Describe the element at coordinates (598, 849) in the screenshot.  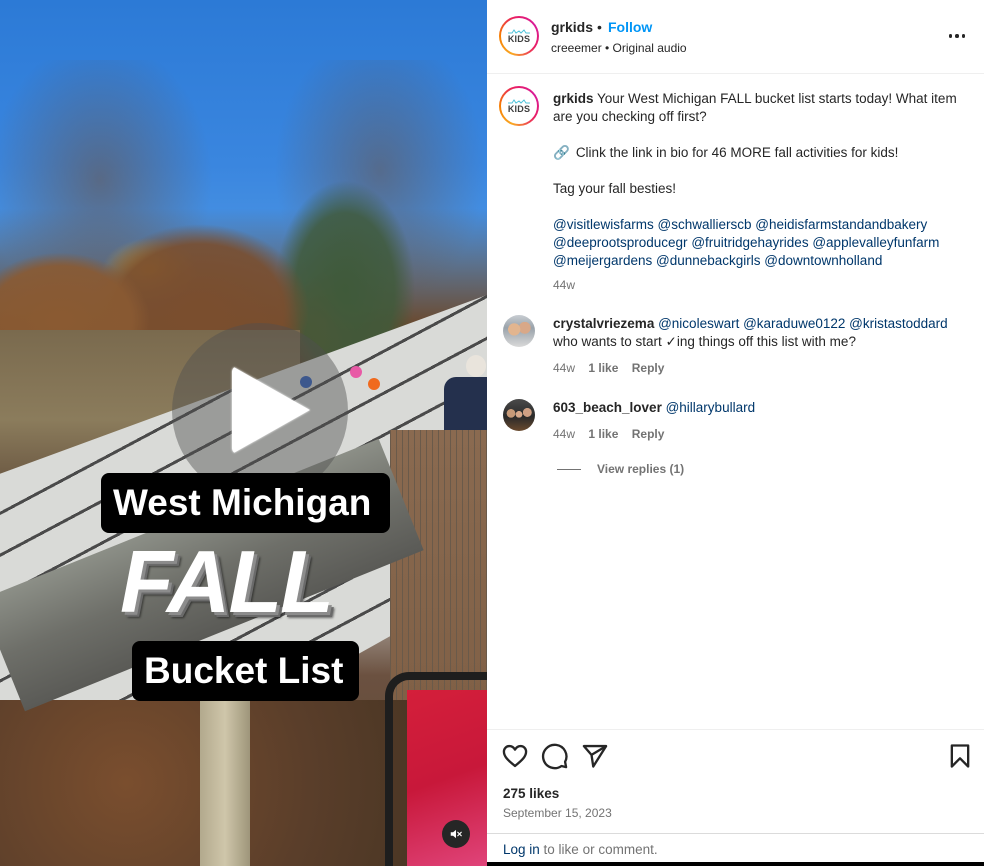
I see `login-suffix: to like or comment.` at that location.